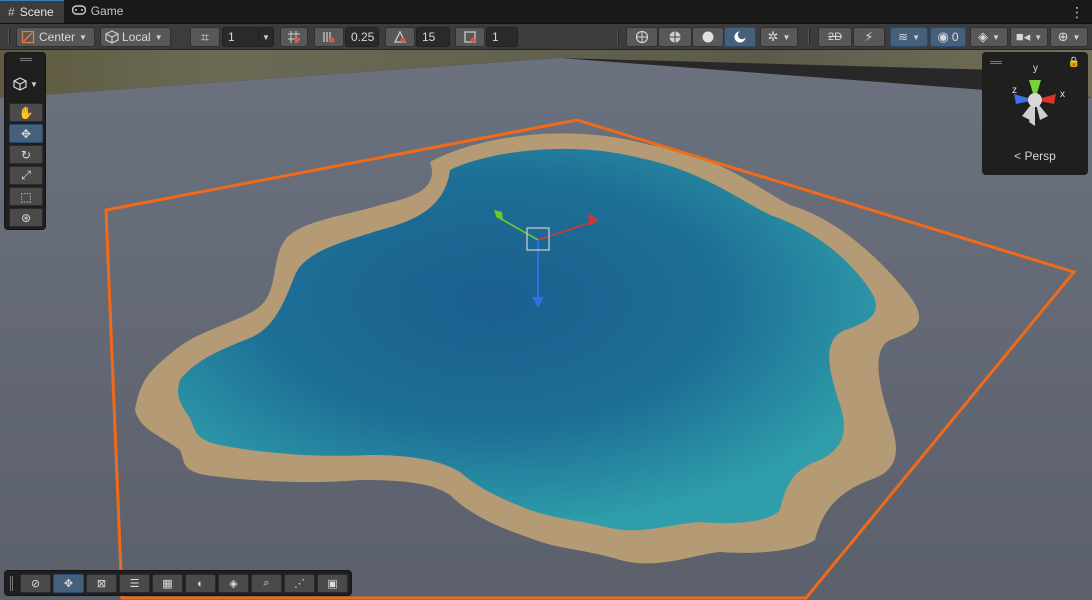 The image size is (1092, 600). I want to click on chevron-left-icon: <, so click(1018, 156).